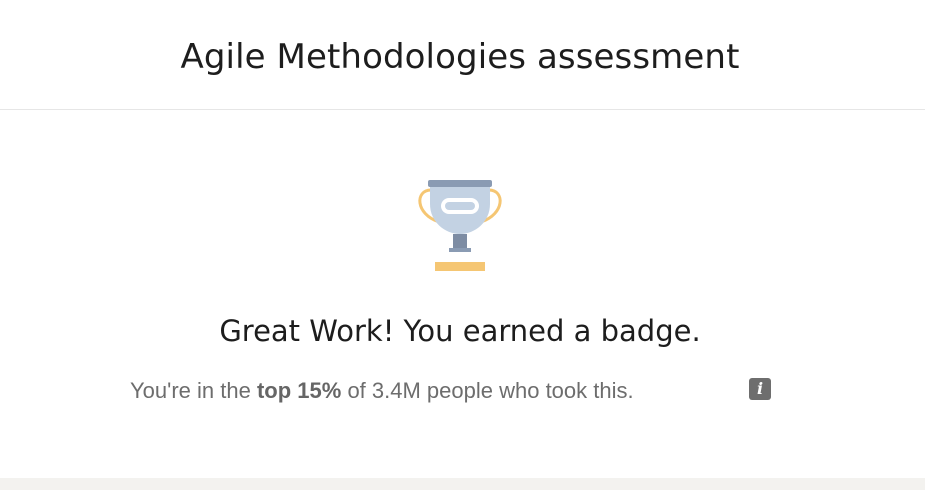  I want to click on result-headline: Great Work! You earned a badge., so click(460, 331).